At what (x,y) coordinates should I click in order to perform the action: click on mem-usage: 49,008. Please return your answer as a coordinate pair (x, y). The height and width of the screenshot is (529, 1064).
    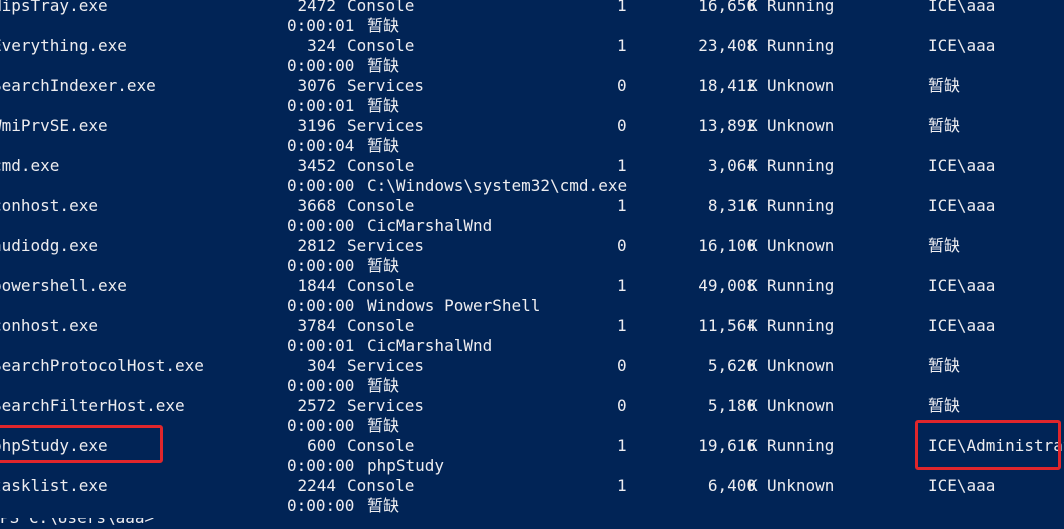
    Looking at the image, I should click on (727, 285).